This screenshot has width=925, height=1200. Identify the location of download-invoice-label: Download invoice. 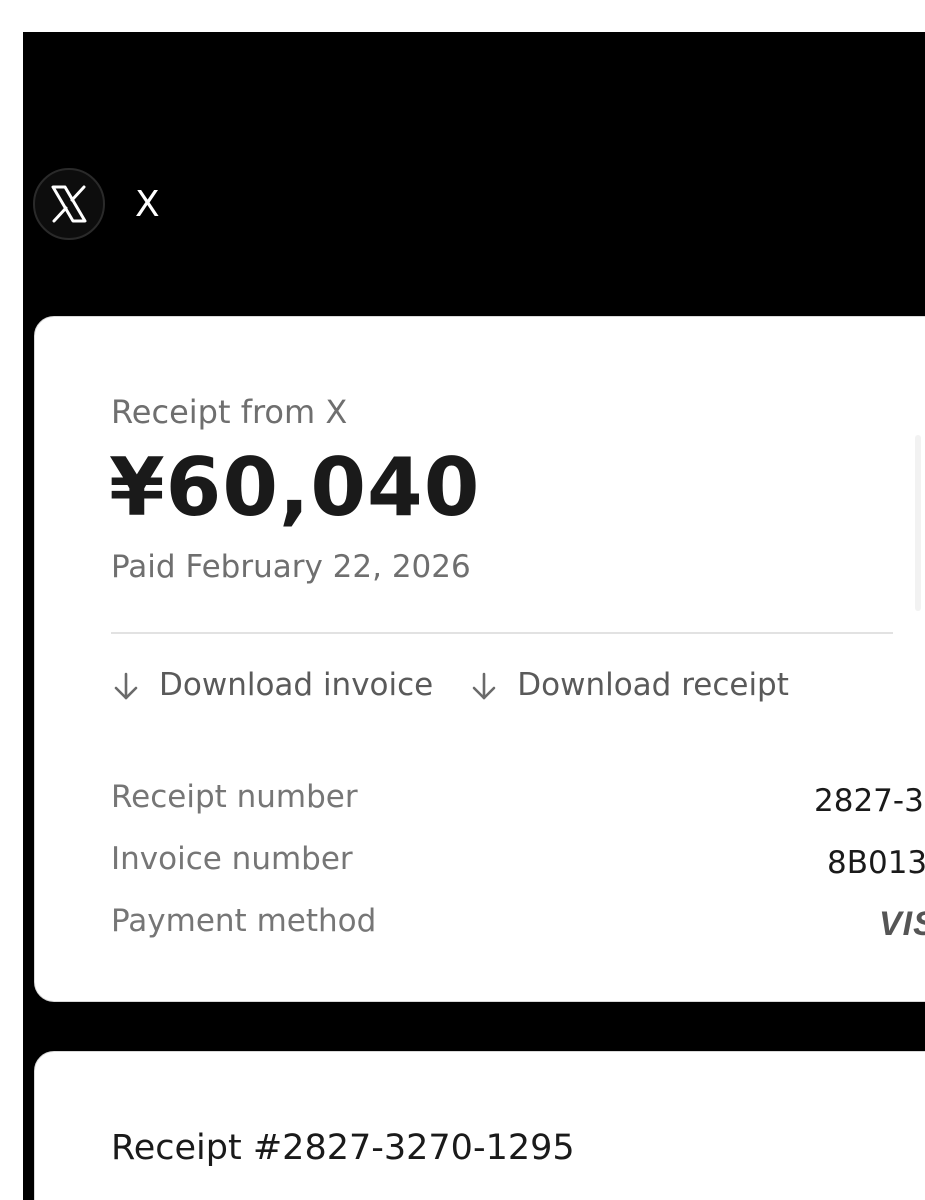
(296, 685).